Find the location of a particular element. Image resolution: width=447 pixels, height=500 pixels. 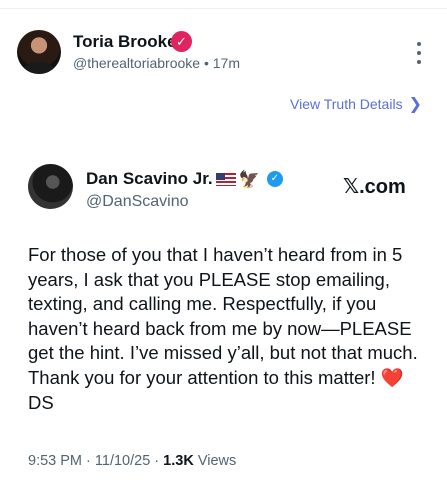

truth-post-header: Toria Brooke ✓ @therealtoriabrooke • 17m is located at coordinates (222, 53).